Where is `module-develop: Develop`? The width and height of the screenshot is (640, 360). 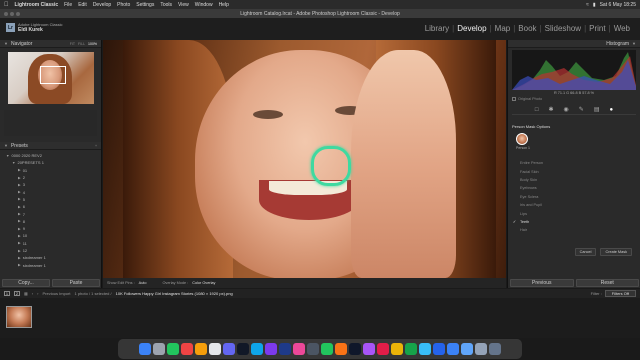
module-develop: Develop is located at coordinates (471, 28).